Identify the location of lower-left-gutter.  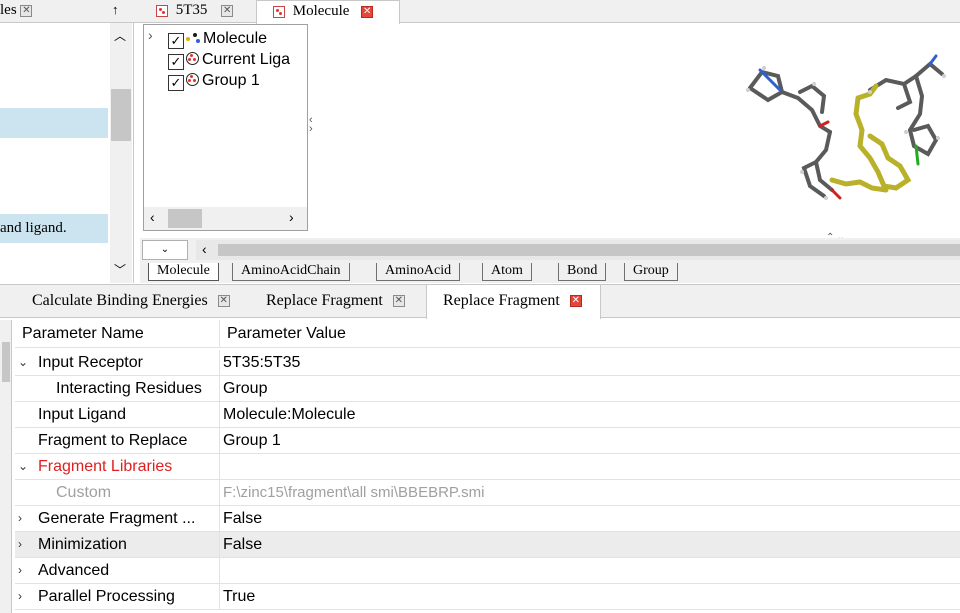
(6, 466).